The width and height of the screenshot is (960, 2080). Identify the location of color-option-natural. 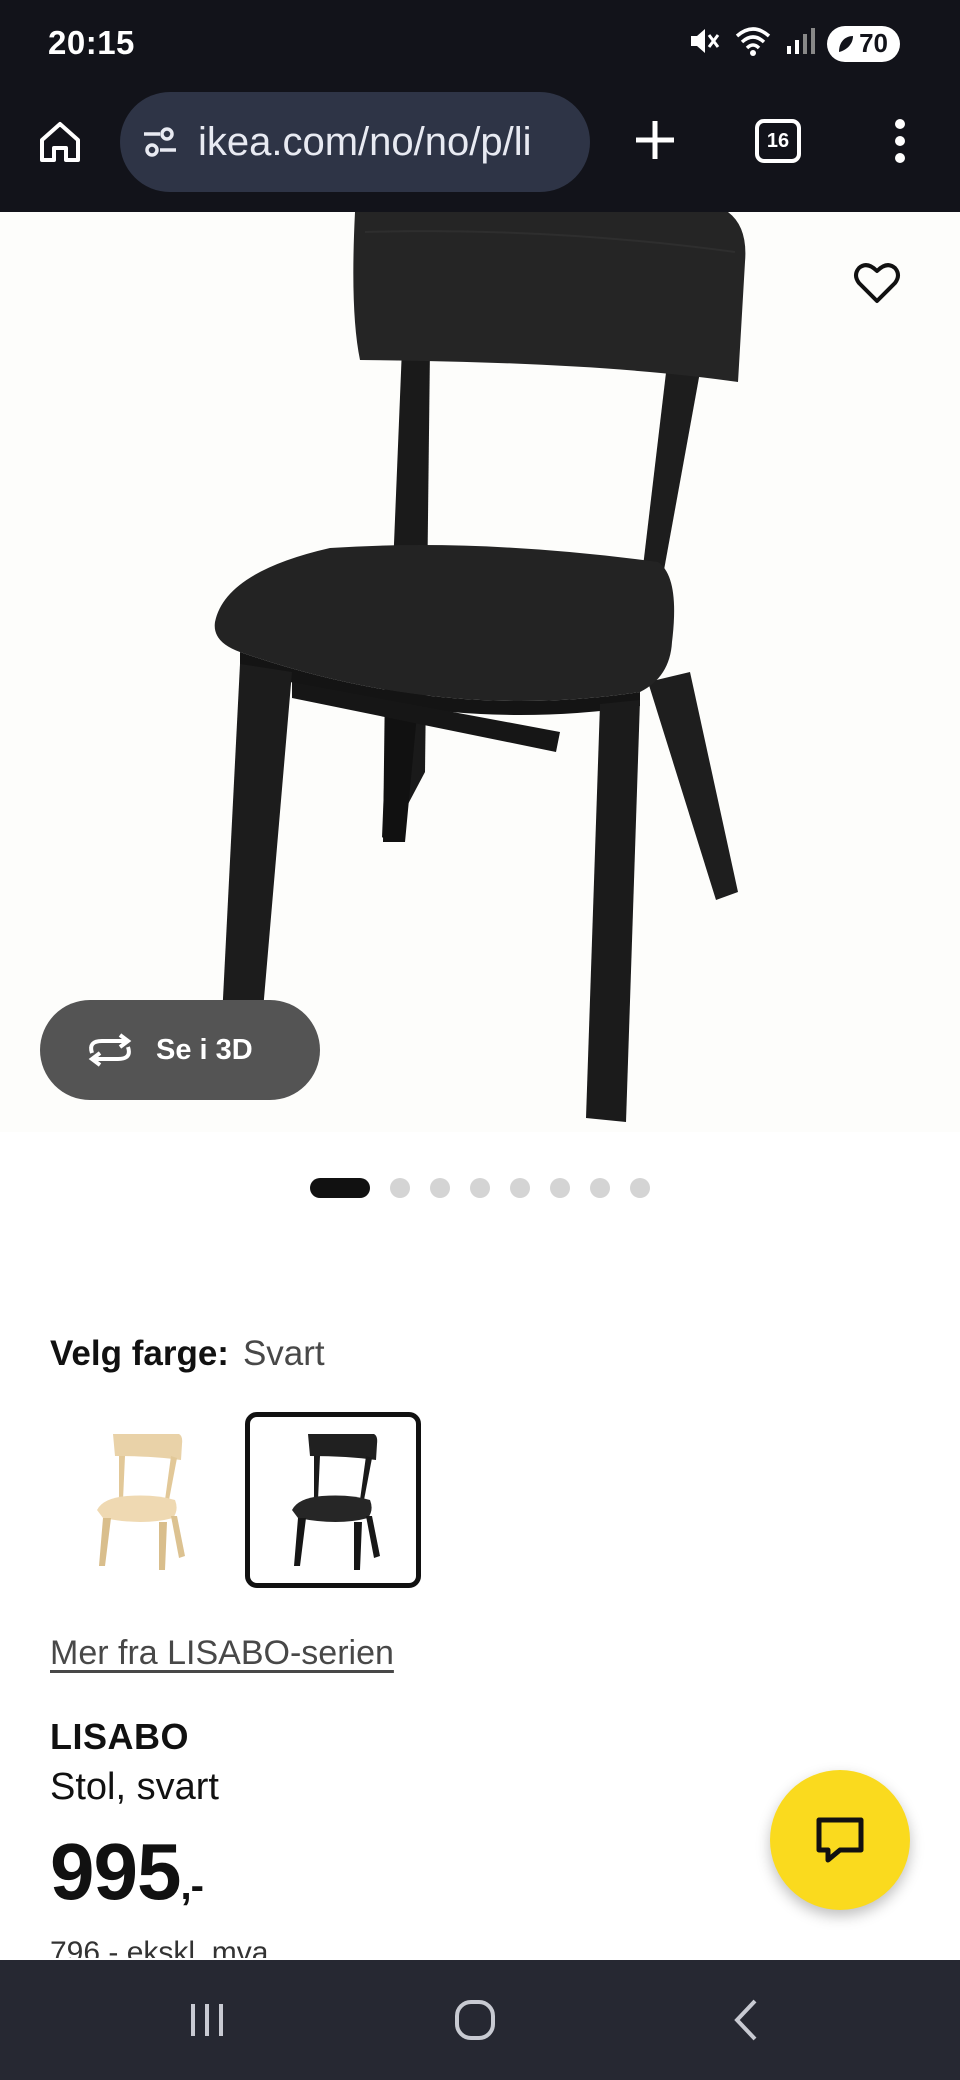
(138, 1500).